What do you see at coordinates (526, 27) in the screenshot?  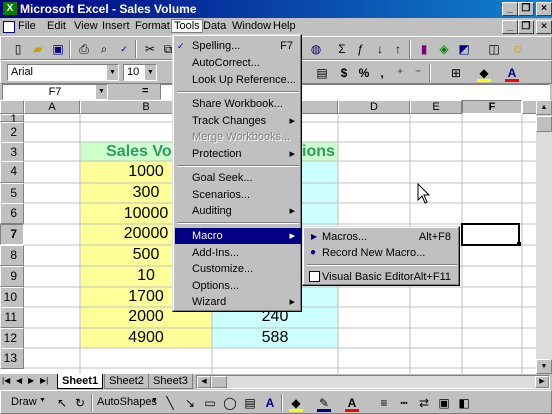 I see `doc-restore-button: ❐` at bounding box center [526, 27].